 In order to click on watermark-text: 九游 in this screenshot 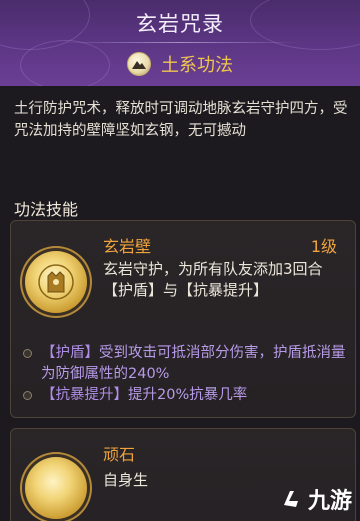, I will do `click(329, 501)`.